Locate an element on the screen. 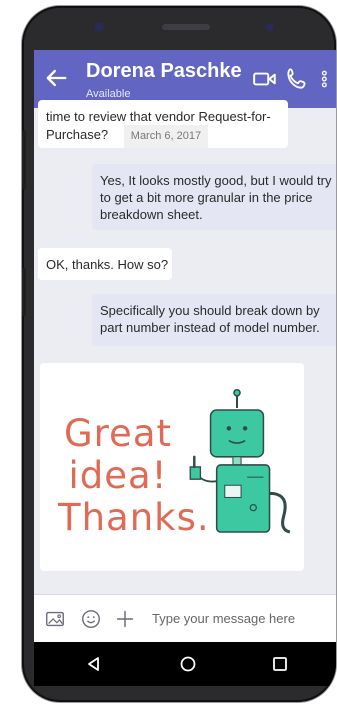 Image resolution: width=337 pixels, height=707 pixels. arrow-left-icon is located at coordinates (56, 78).